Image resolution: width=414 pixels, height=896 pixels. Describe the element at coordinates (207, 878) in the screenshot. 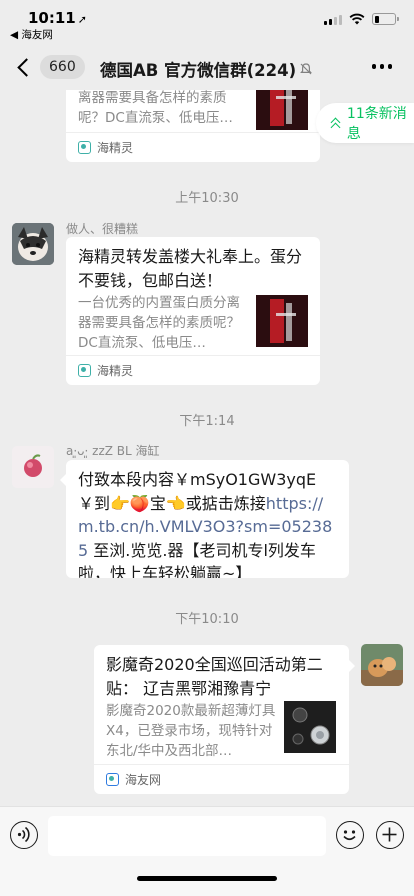

I see `home-indicator` at that location.